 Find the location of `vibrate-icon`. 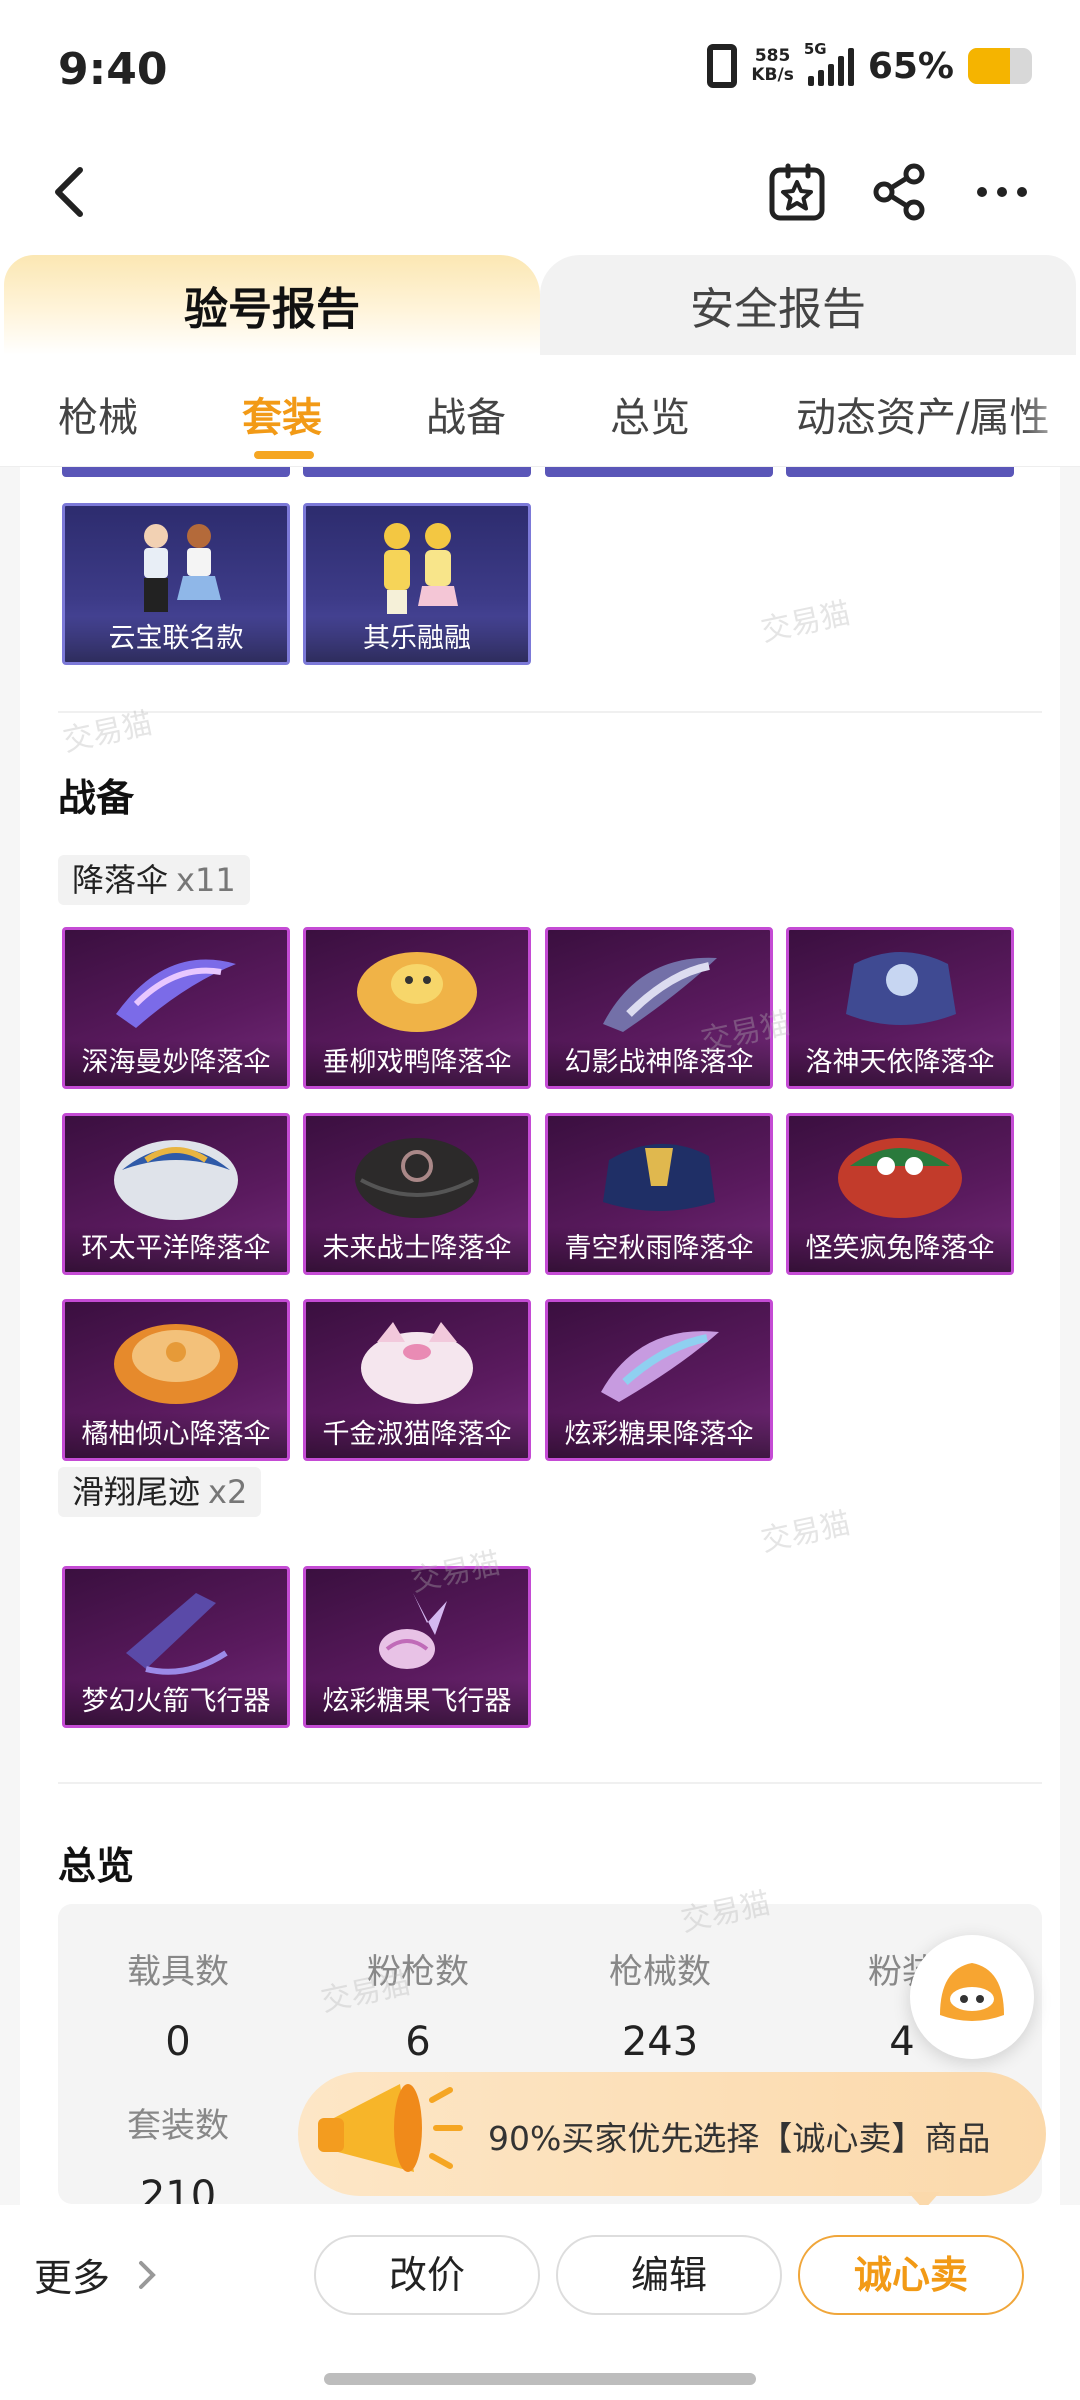

vibrate-icon is located at coordinates (722, 66).